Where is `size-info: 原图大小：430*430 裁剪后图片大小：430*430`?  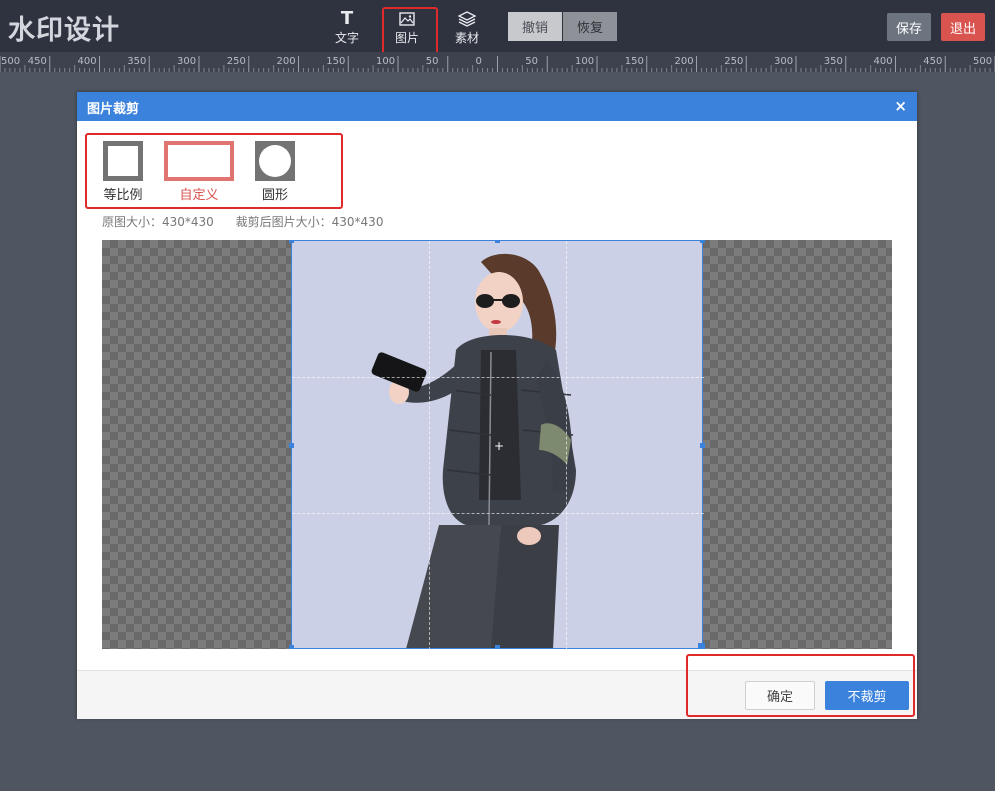 size-info: 原图大小：430*430 裁剪后图片大小：430*430 is located at coordinates (251, 221).